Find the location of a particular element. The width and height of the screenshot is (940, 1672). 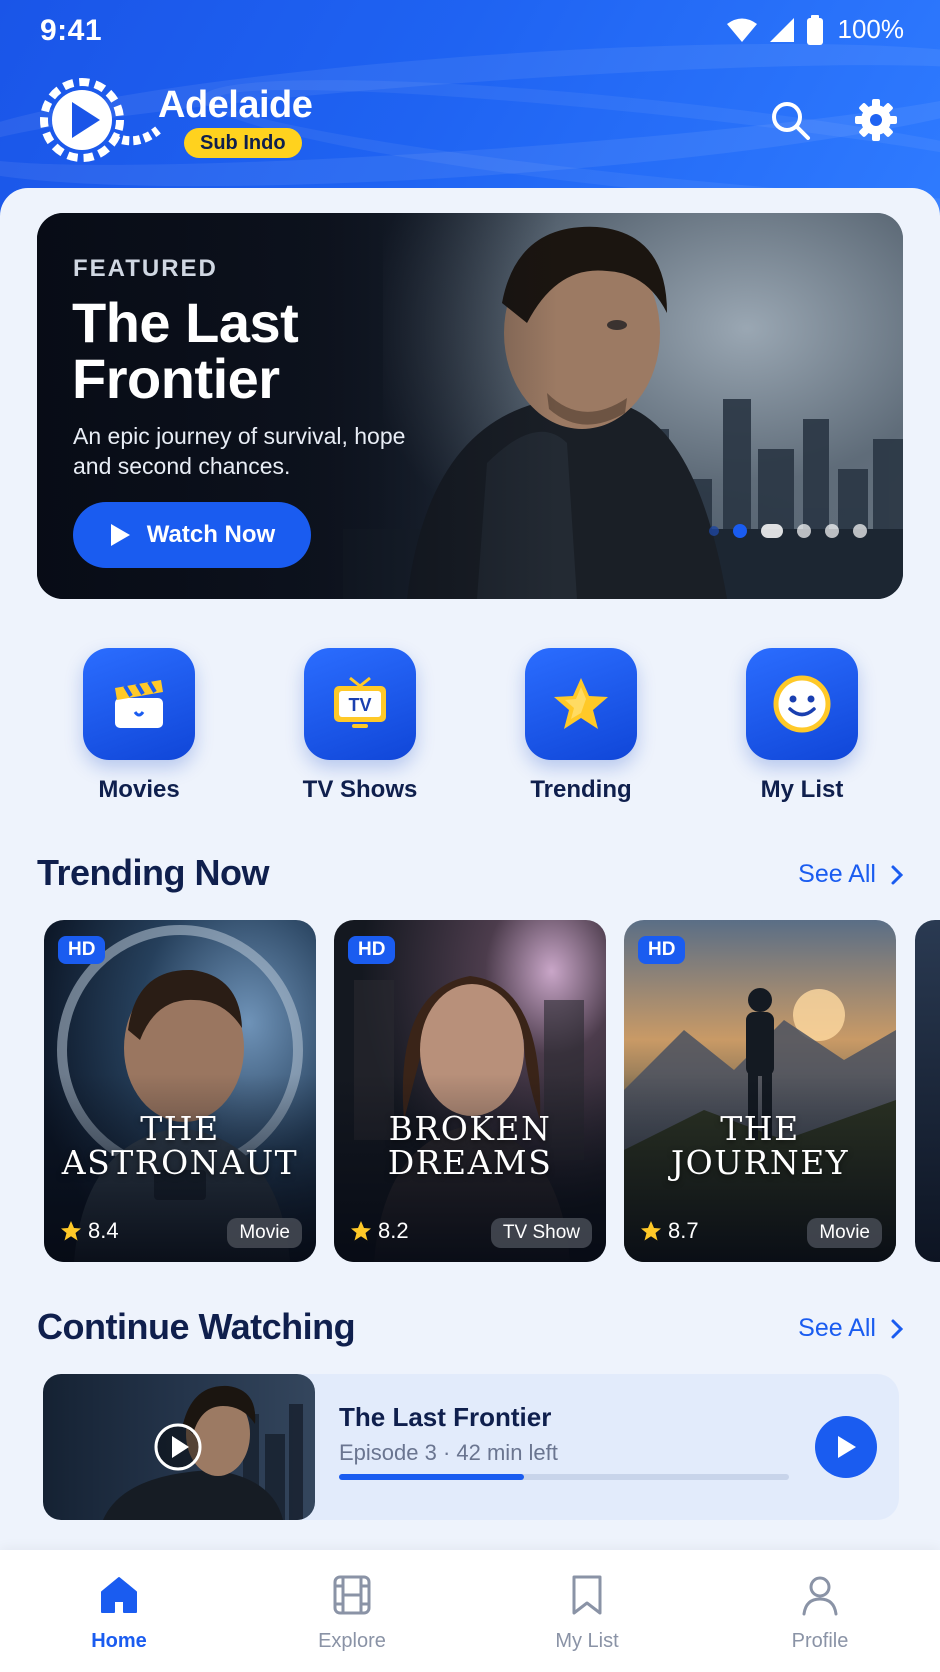

continue-watching-title: Continue Watching is located at coordinates (196, 1326).